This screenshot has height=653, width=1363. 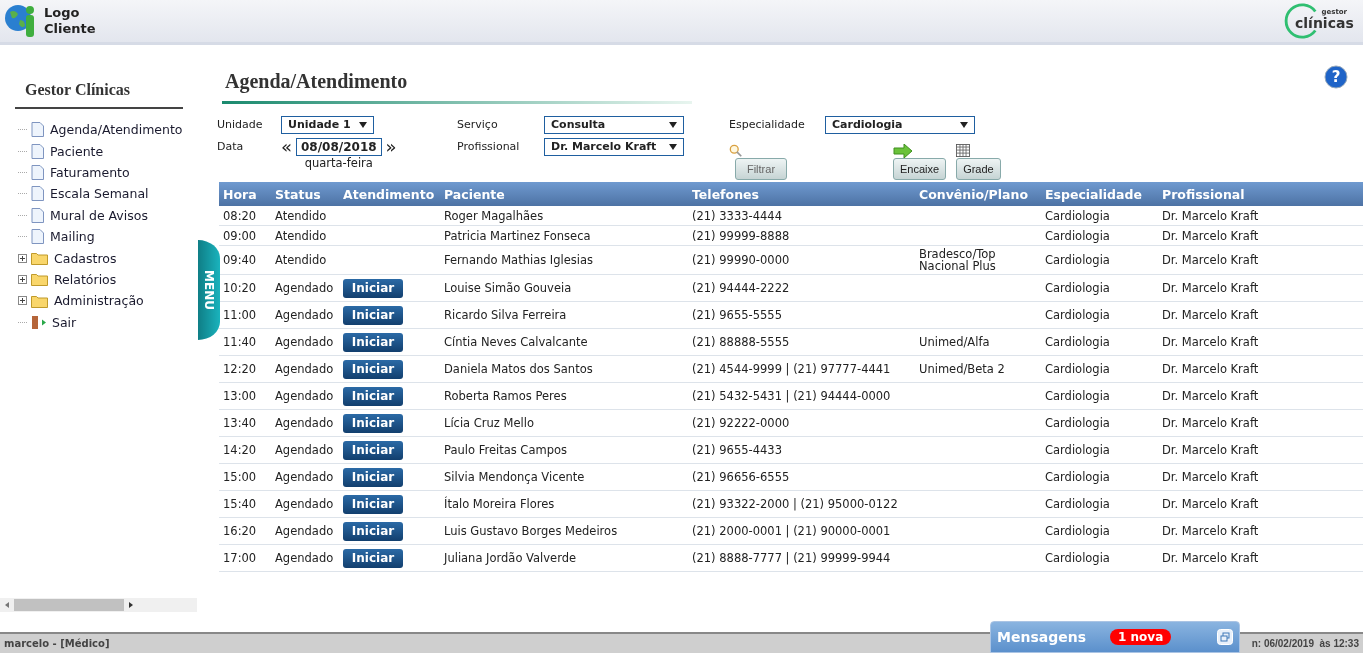 What do you see at coordinates (327, 125) in the screenshot?
I see `unit-dropdown: Unidade 1` at bounding box center [327, 125].